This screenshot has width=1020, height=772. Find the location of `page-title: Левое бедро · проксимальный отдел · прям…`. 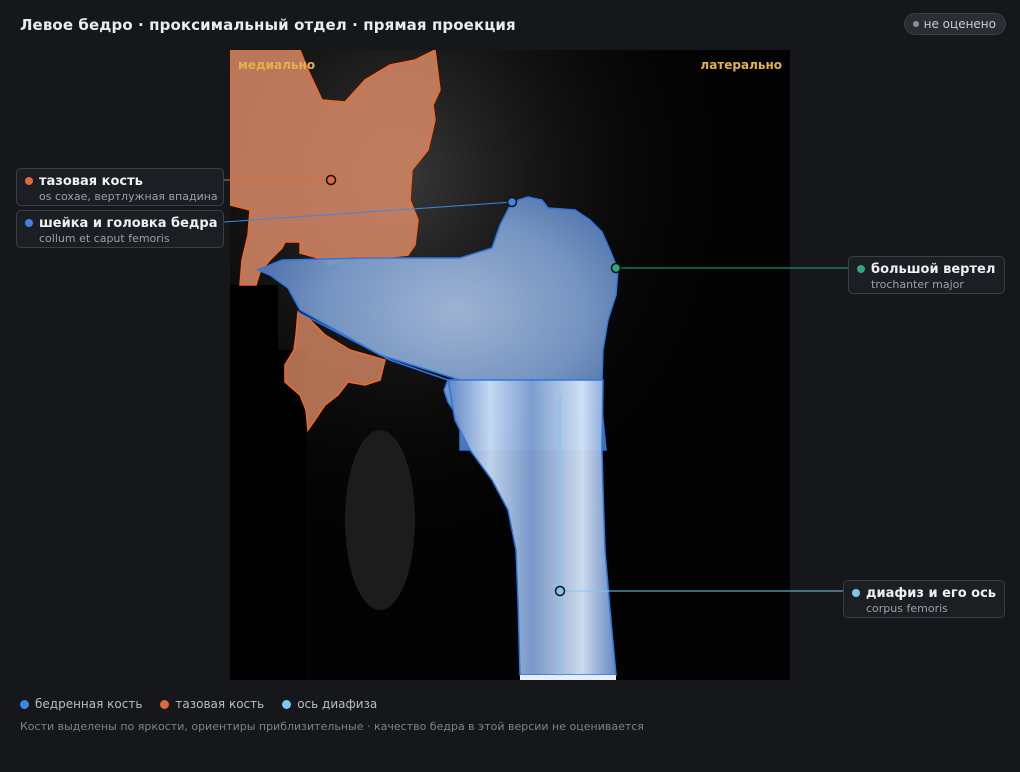

page-title: Левое бедро · проксимальный отдел · прям… is located at coordinates (268, 25).